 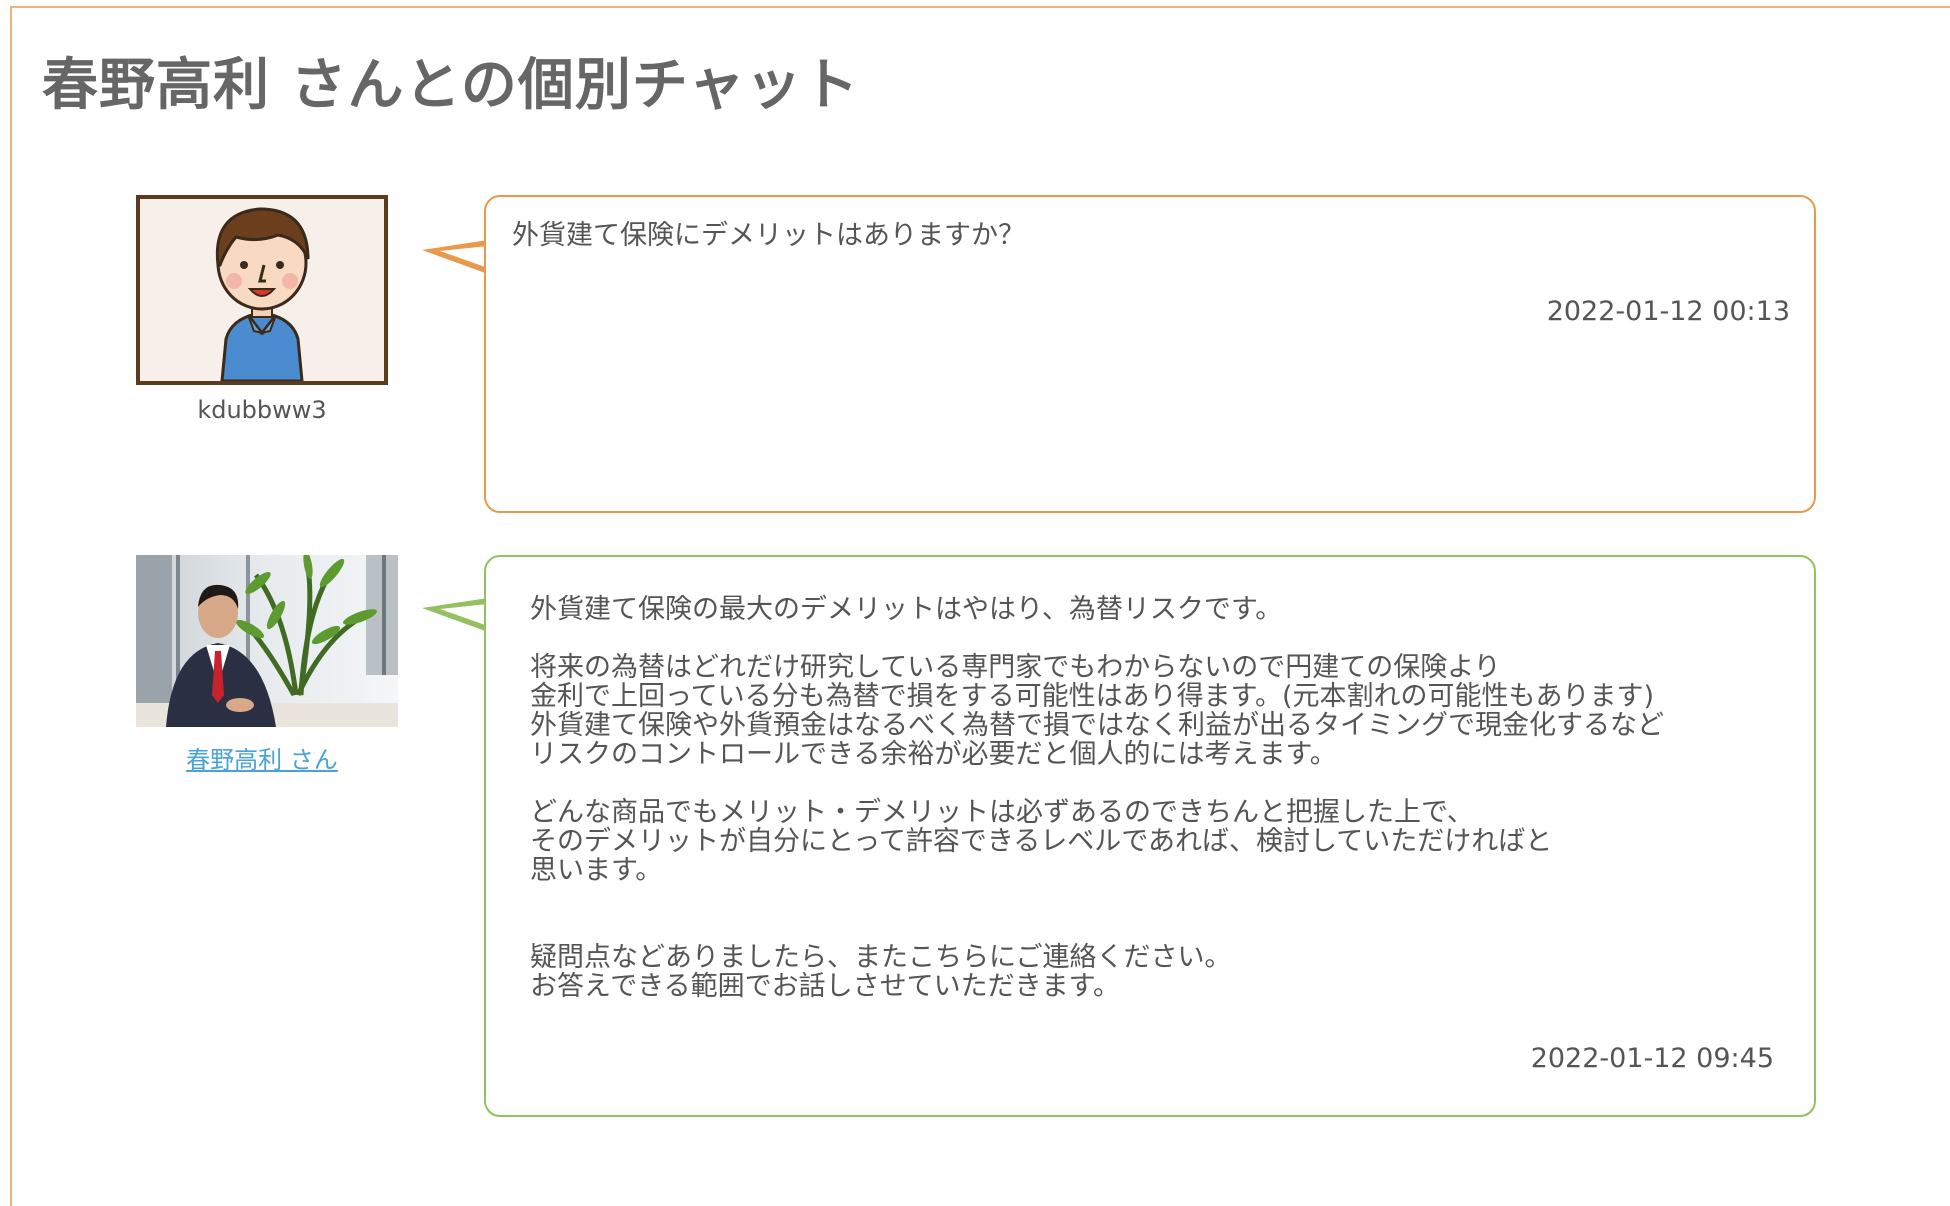 I want to click on cartoon-user-avatar-icon, so click(x=262, y=290).